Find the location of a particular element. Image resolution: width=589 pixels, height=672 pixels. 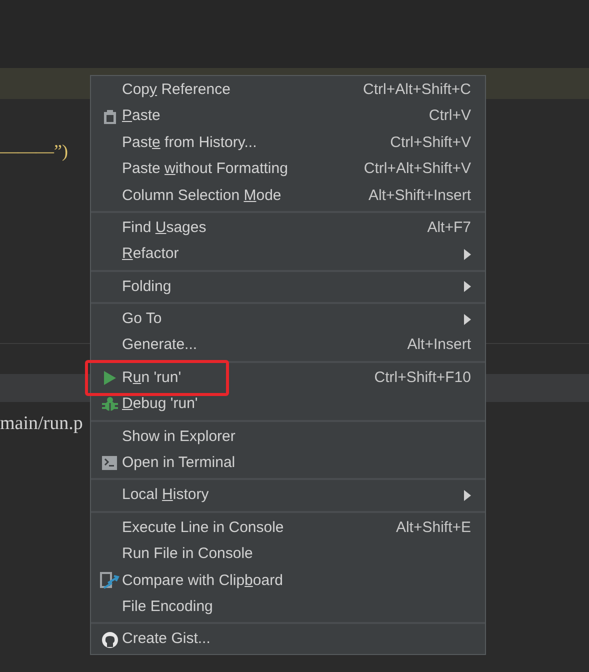

shortcut-text: Ctrl+Alt+Shift+C is located at coordinates (417, 90).